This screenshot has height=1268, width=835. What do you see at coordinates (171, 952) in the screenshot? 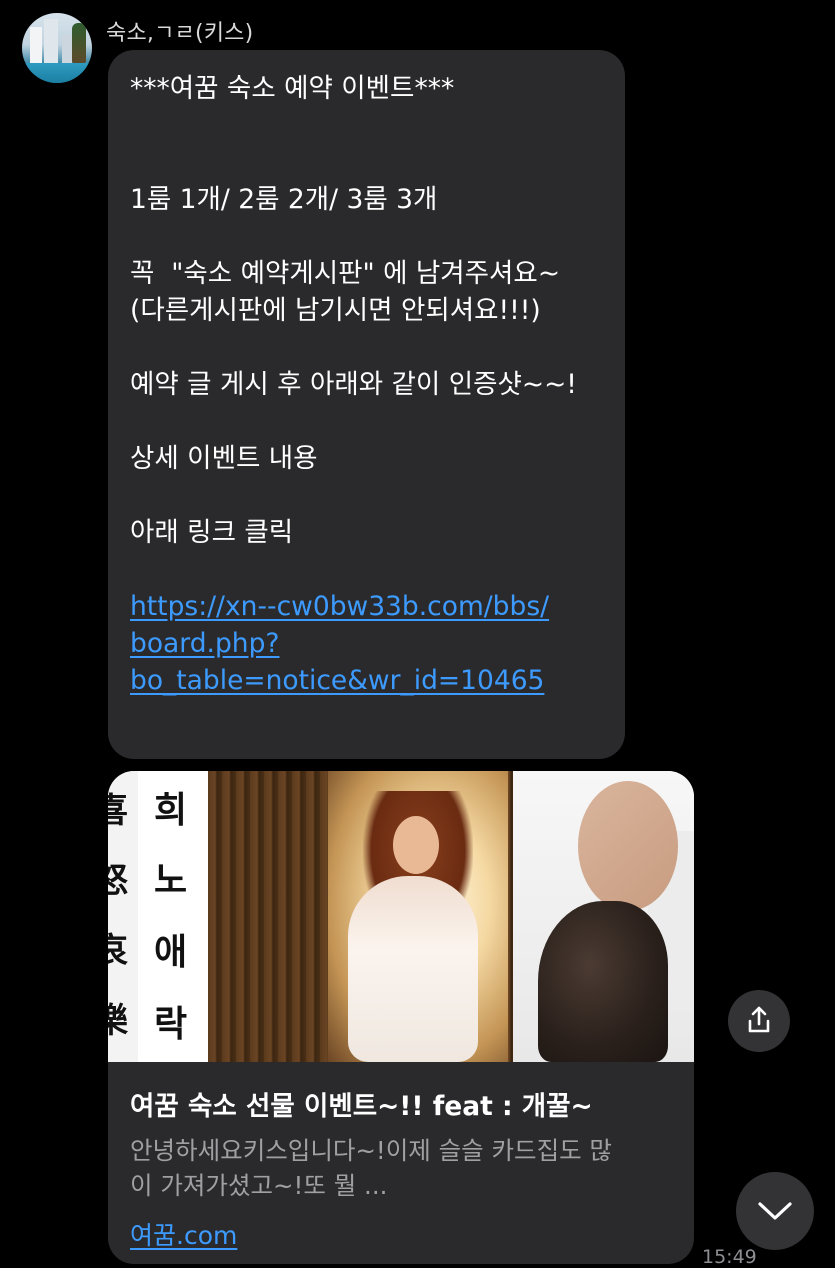
I see `image-hangul-char: 애` at bounding box center [171, 952].